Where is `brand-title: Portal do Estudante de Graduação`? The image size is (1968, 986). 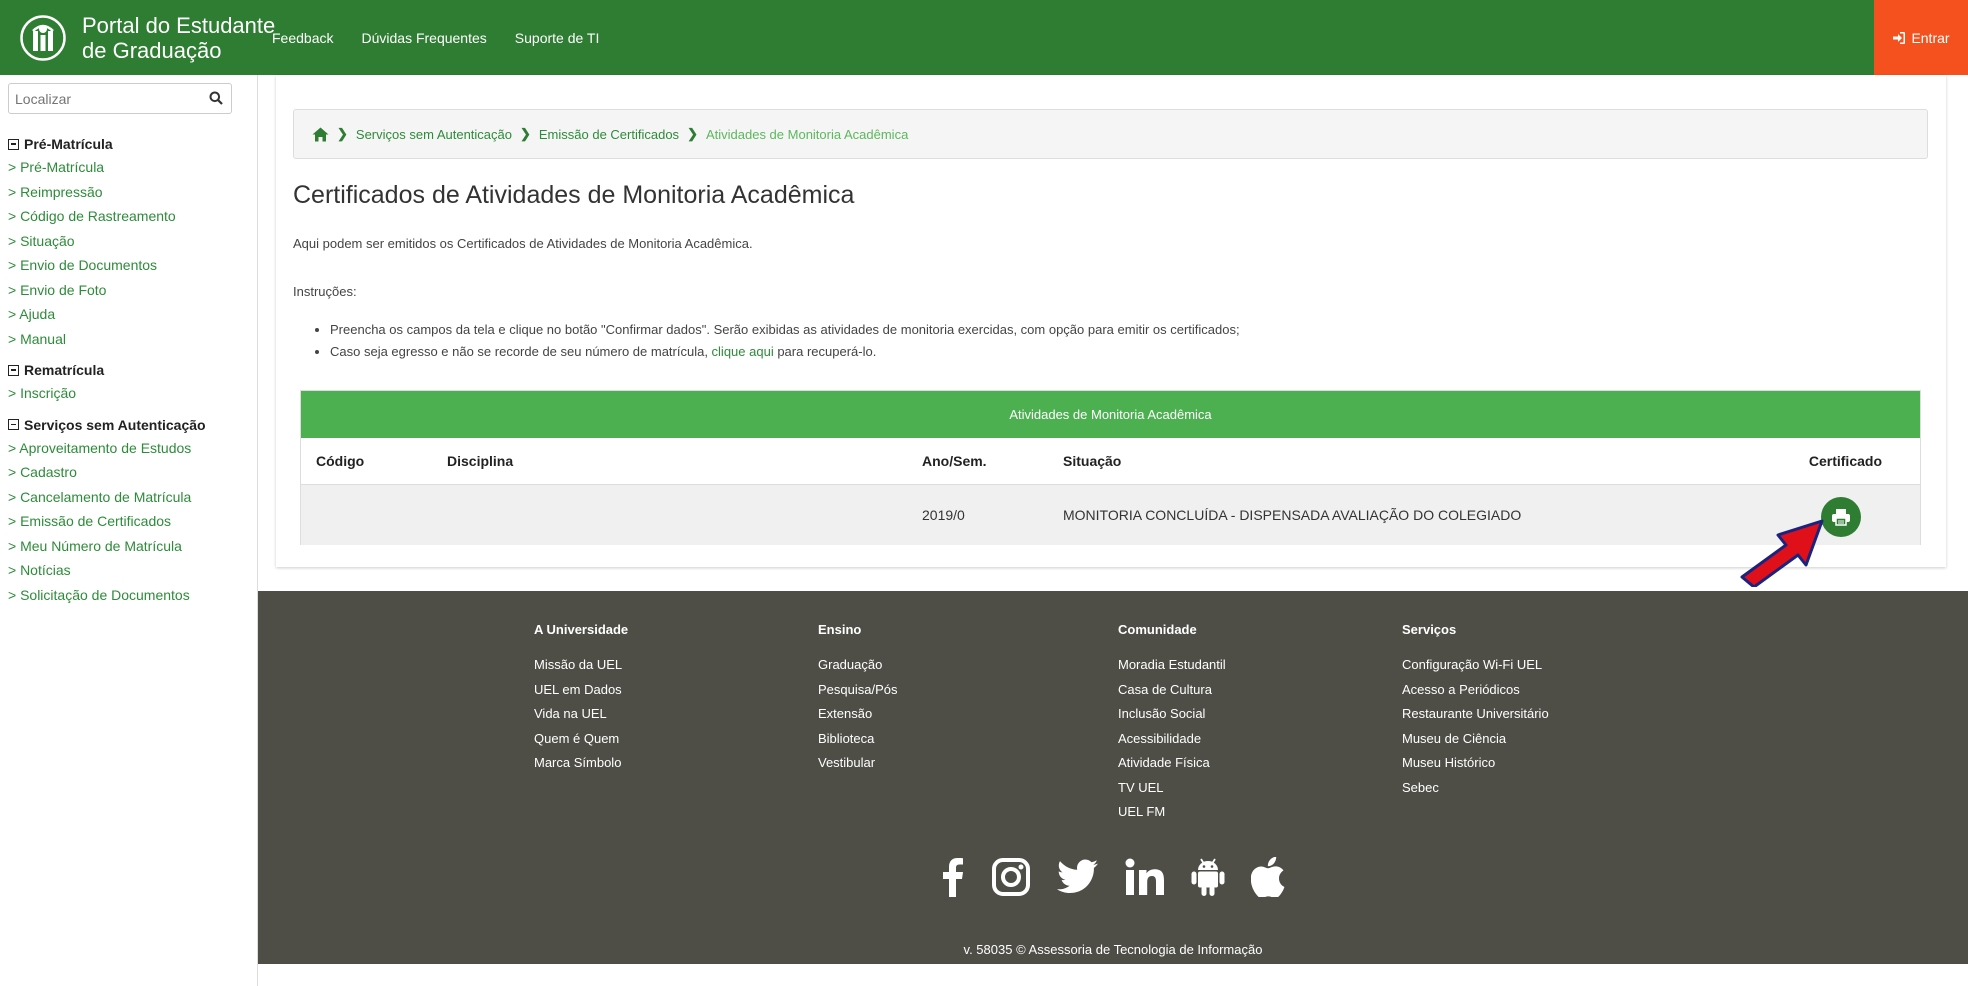
brand-title: Portal do Estudante de Graduação is located at coordinates (178, 38).